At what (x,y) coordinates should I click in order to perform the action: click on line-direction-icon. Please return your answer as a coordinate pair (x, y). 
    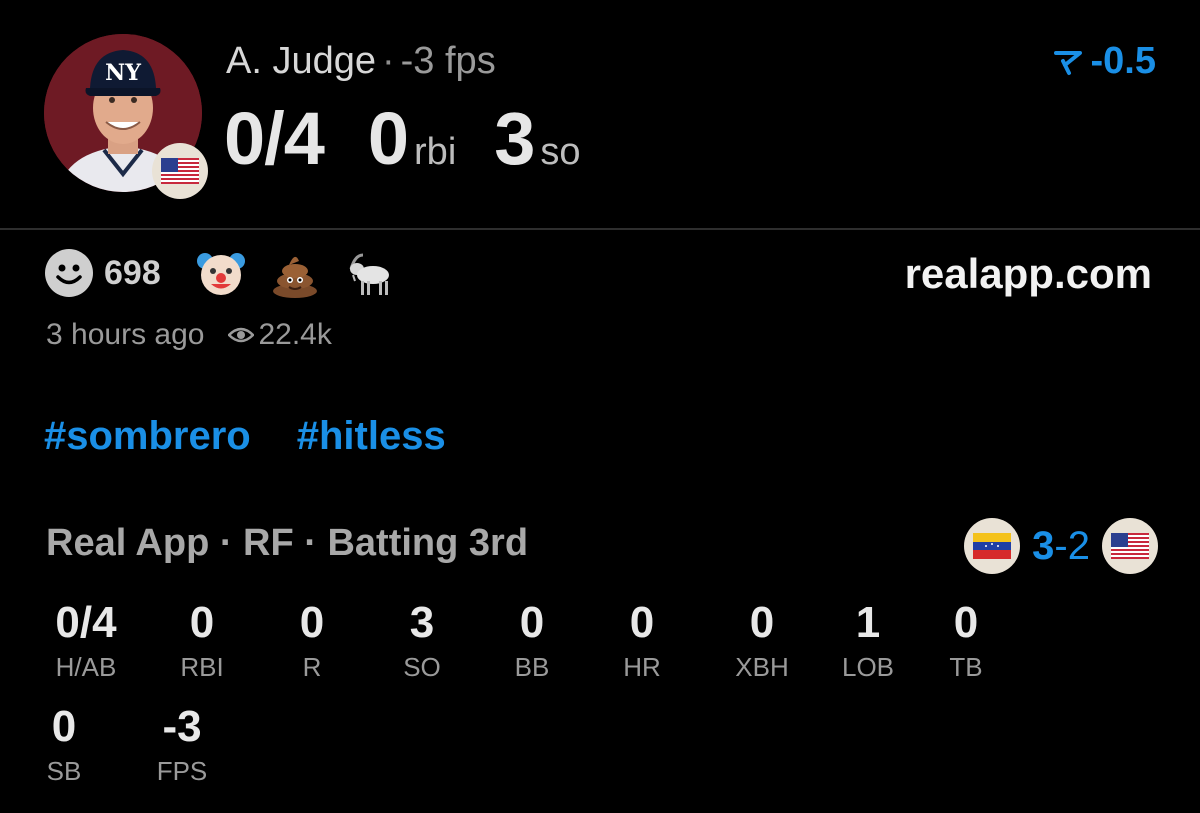
    Looking at the image, I should click on (1067, 62).